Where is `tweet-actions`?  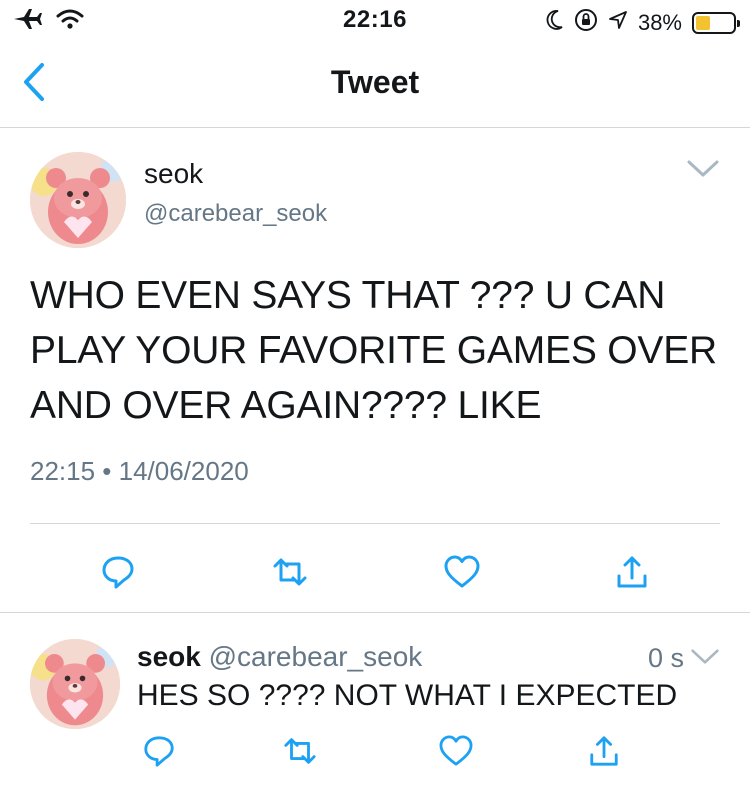
tweet-actions is located at coordinates (375, 578).